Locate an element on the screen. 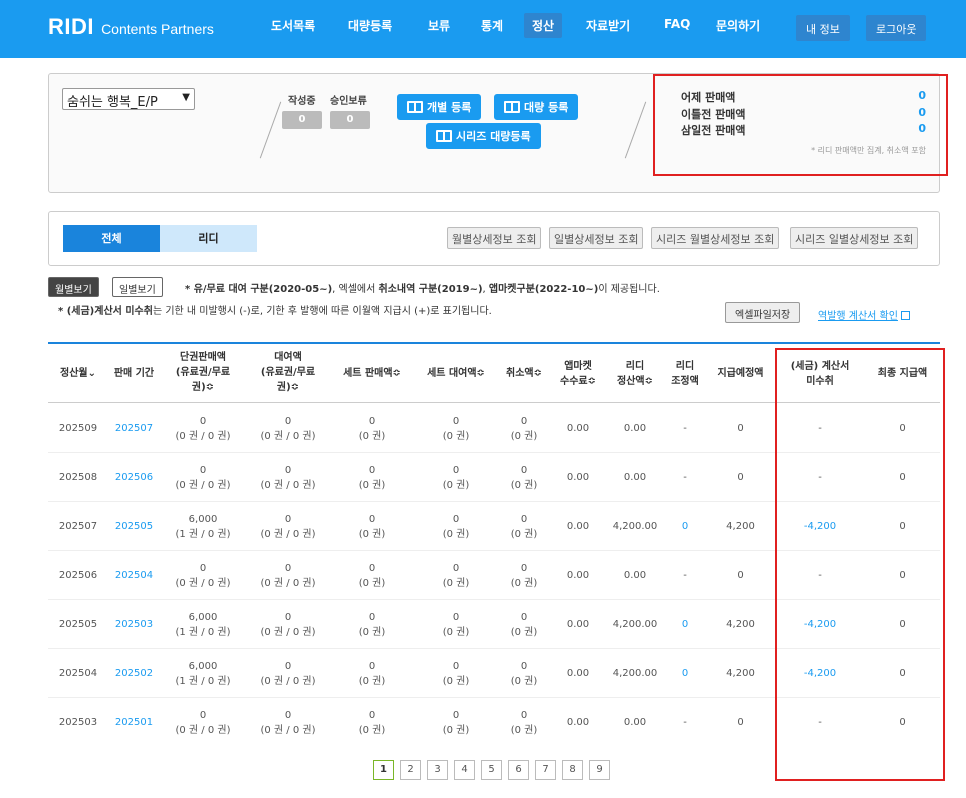 This screenshot has width=966, height=798. pending-count: 0 is located at coordinates (350, 120).